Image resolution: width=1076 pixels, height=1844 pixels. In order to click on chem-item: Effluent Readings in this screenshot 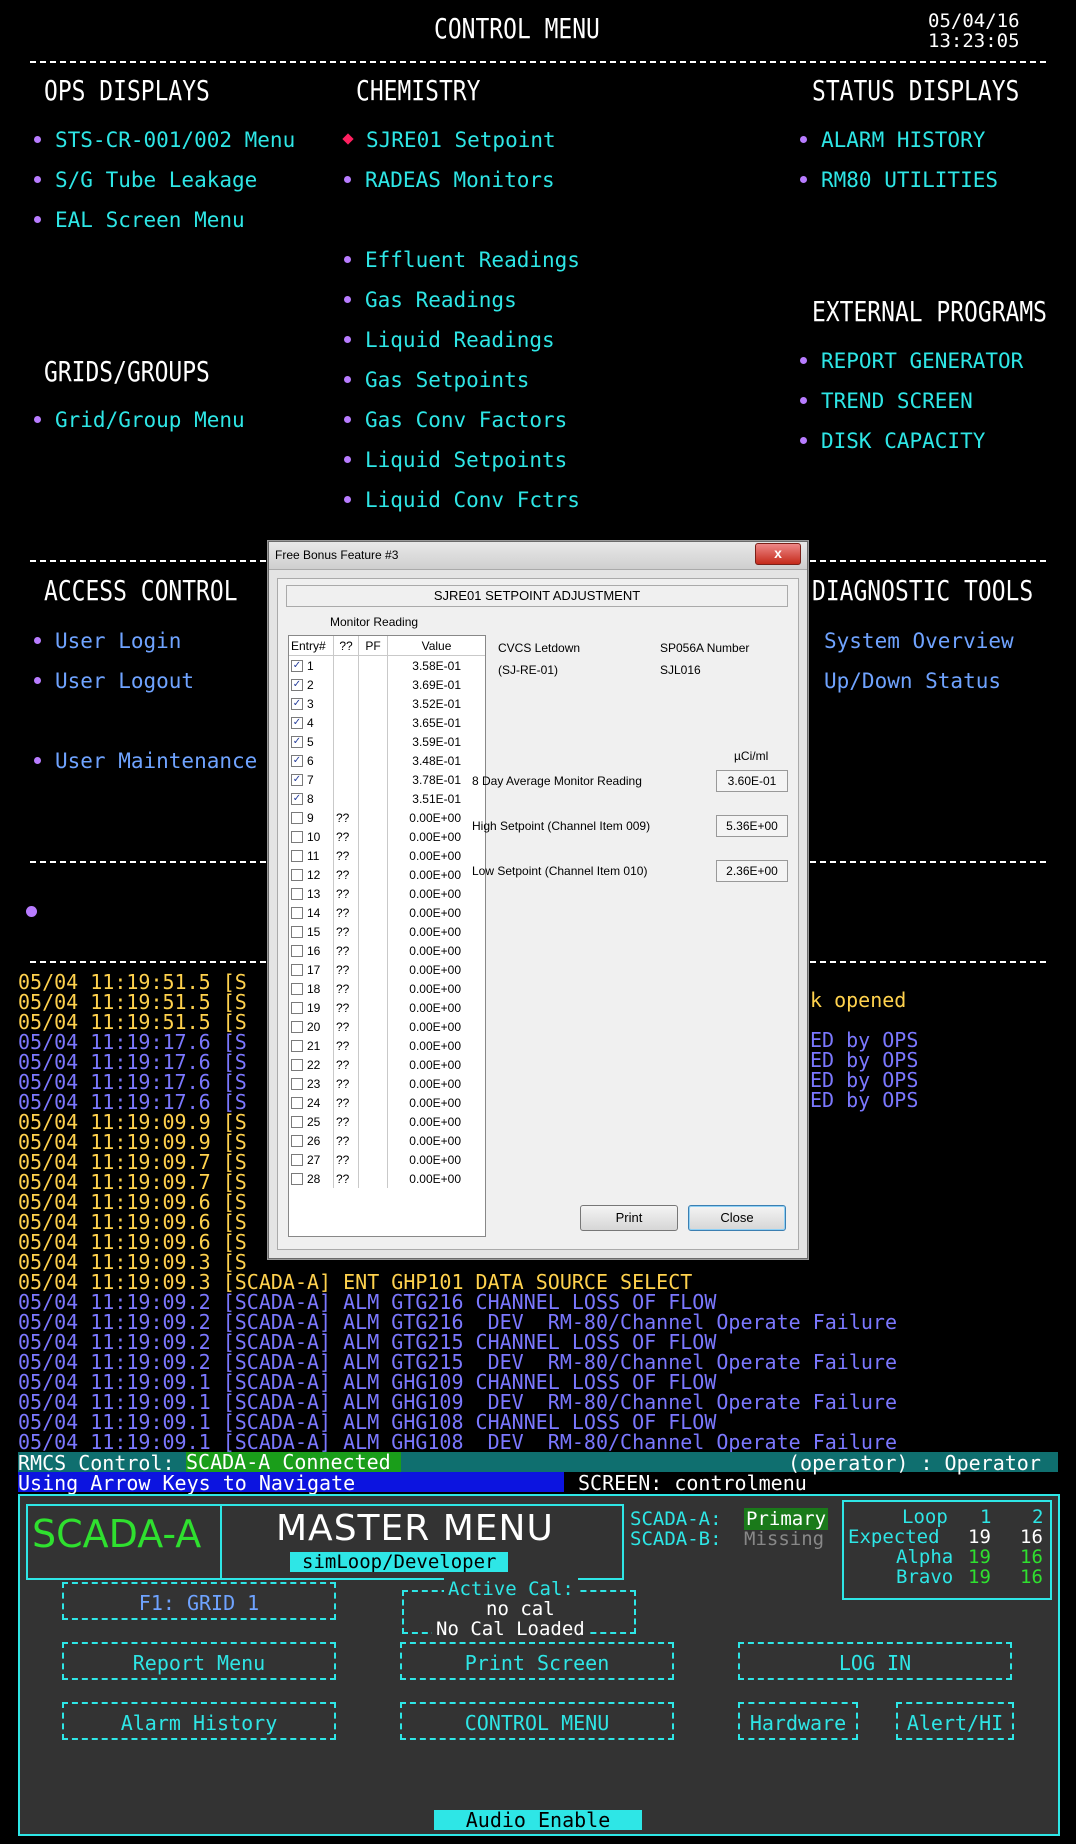, I will do `click(462, 260)`.